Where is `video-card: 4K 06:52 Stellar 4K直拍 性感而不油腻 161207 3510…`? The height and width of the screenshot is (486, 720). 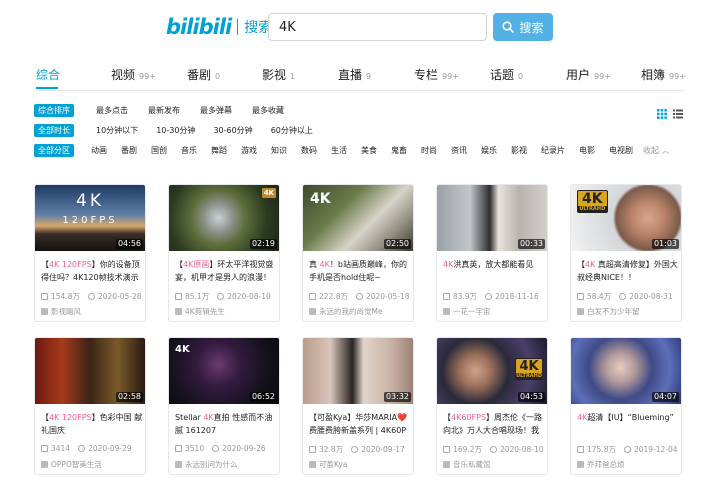
video-card: 4K 06:52 Stellar 4K直拍 性感而不油腻 161207 3510… is located at coordinates (224, 406).